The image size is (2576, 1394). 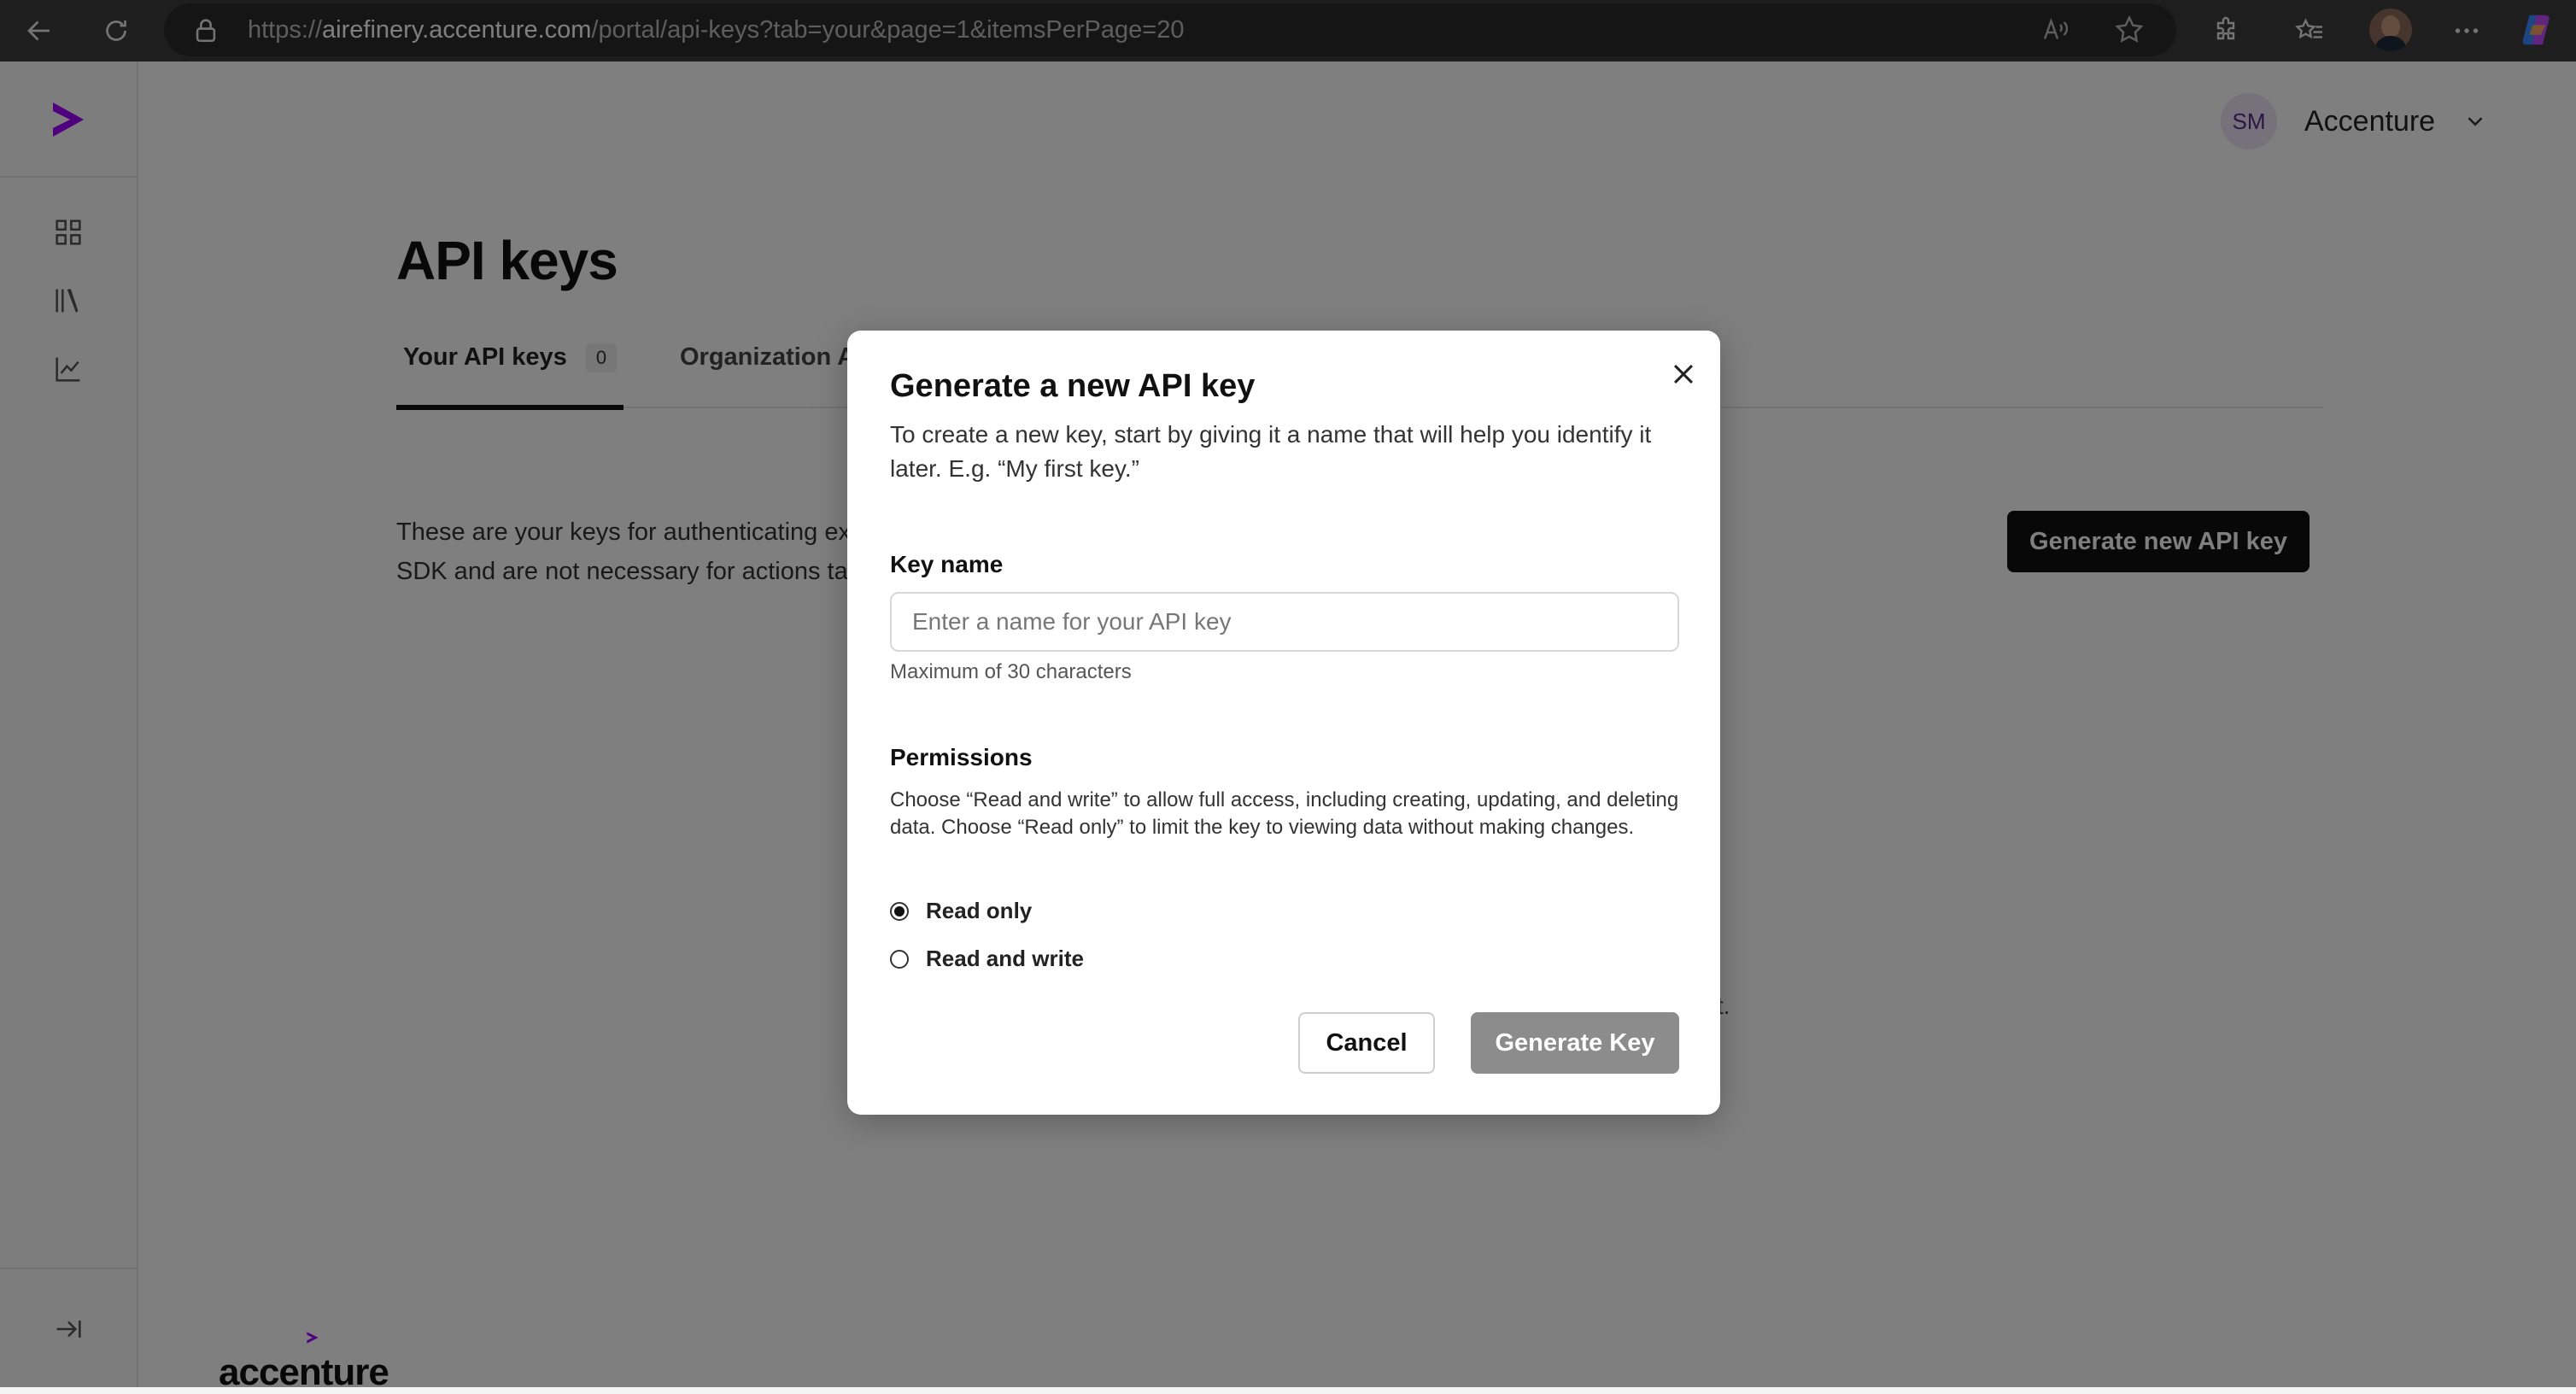 I want to click on cancel-button: Cancel, so click(x=1366, y=1043).